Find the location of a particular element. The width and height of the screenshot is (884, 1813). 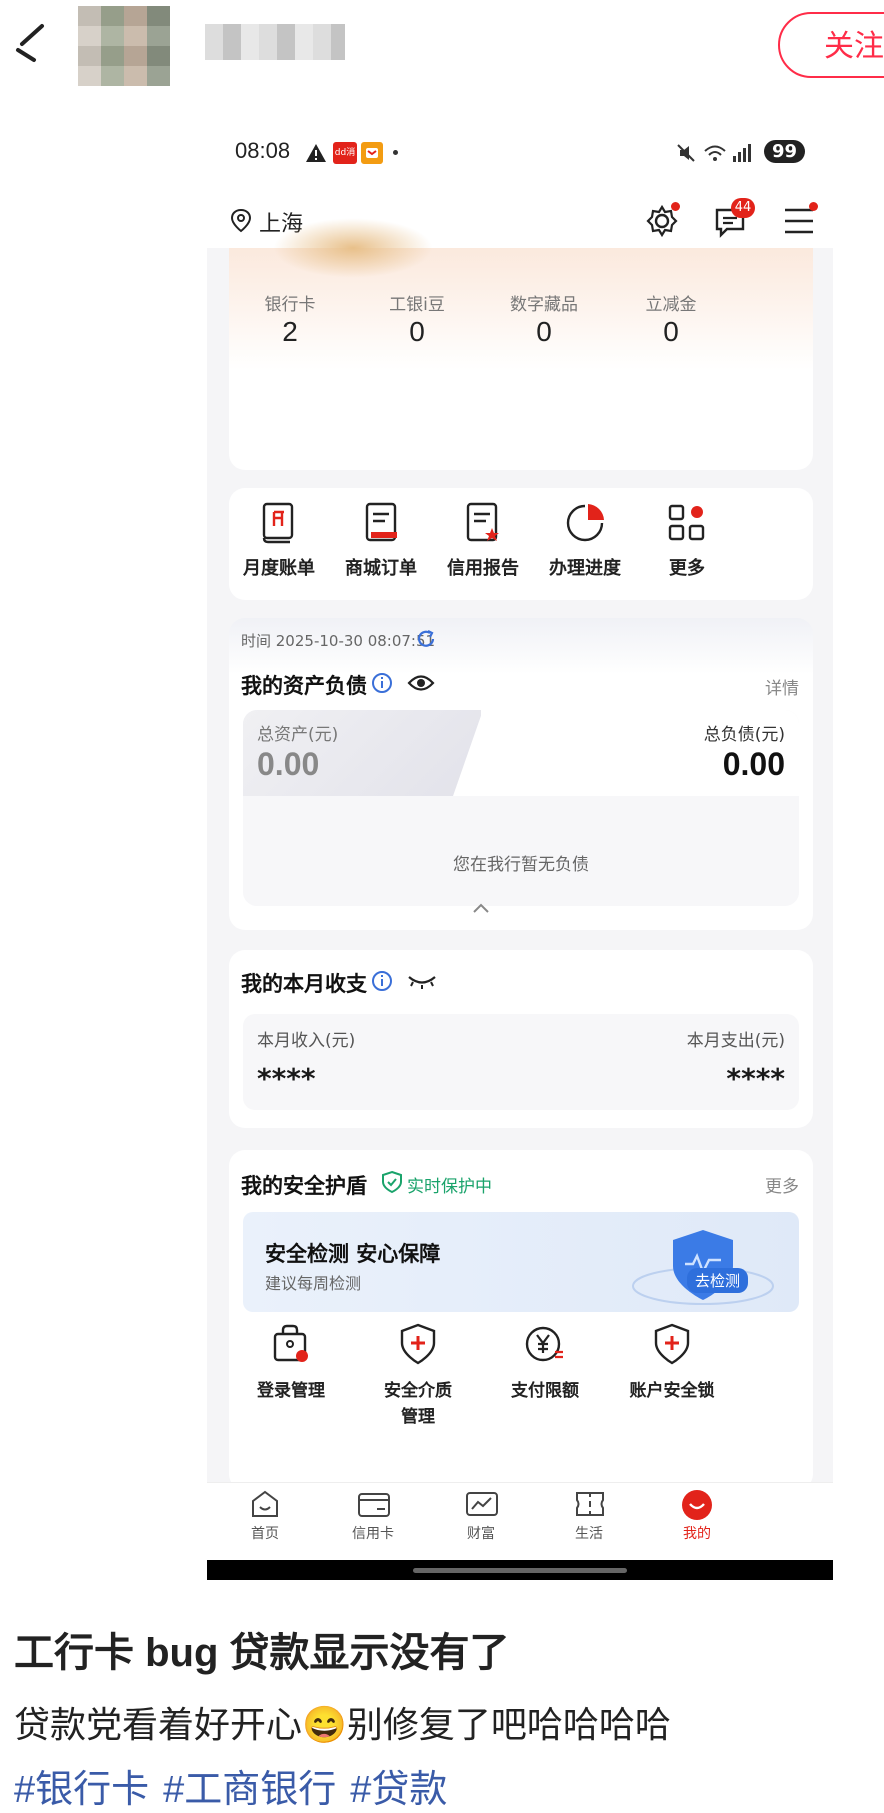

security-check-banner: 安全检测 安心保障 建议每周检测 去检测 is located at coordinates (521, 1262).